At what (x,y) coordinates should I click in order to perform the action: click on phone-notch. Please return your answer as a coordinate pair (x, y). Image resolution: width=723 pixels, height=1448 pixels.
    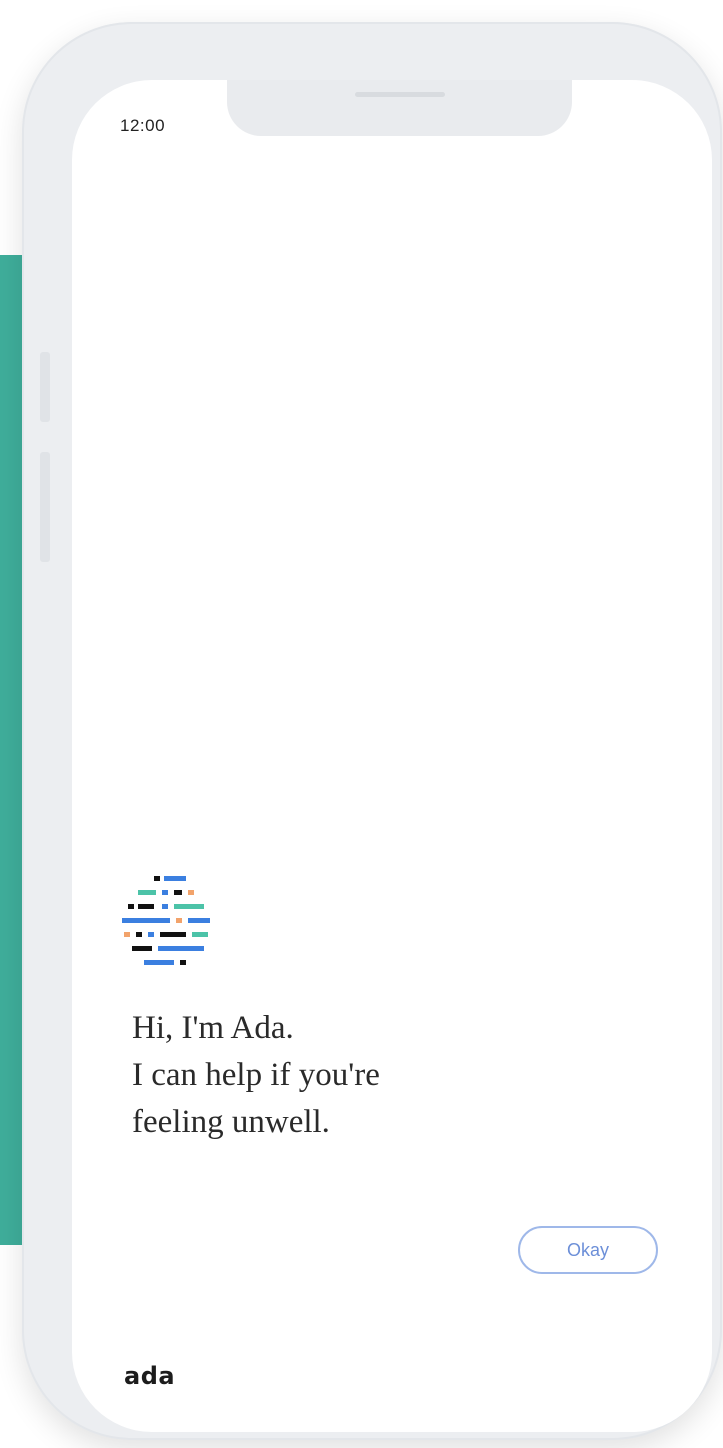
    Looking at the image, I should click on (399, 108).